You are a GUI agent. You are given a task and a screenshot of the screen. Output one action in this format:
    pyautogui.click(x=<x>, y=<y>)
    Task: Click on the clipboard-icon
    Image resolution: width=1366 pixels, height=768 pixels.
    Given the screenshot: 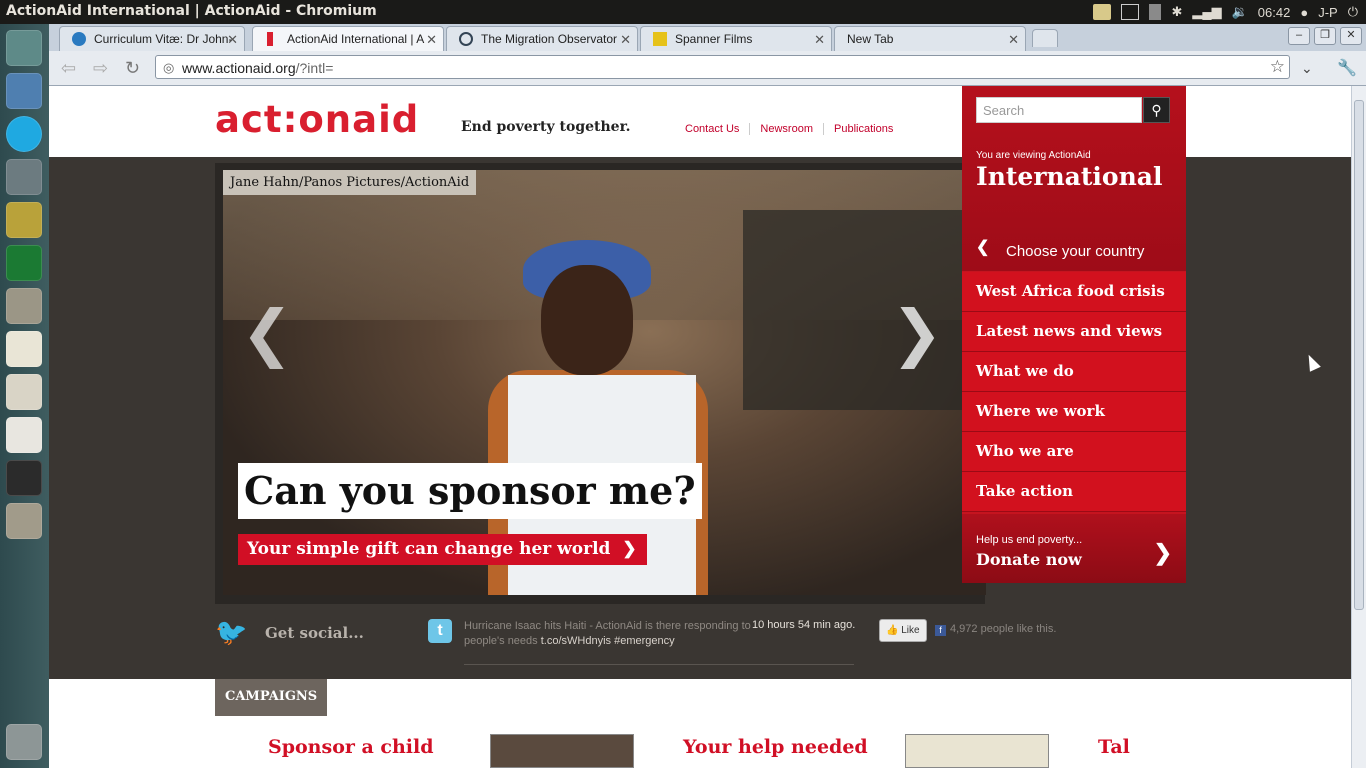 What is the action you would take?
    pyautogui.click(x=1155, y=12)
    